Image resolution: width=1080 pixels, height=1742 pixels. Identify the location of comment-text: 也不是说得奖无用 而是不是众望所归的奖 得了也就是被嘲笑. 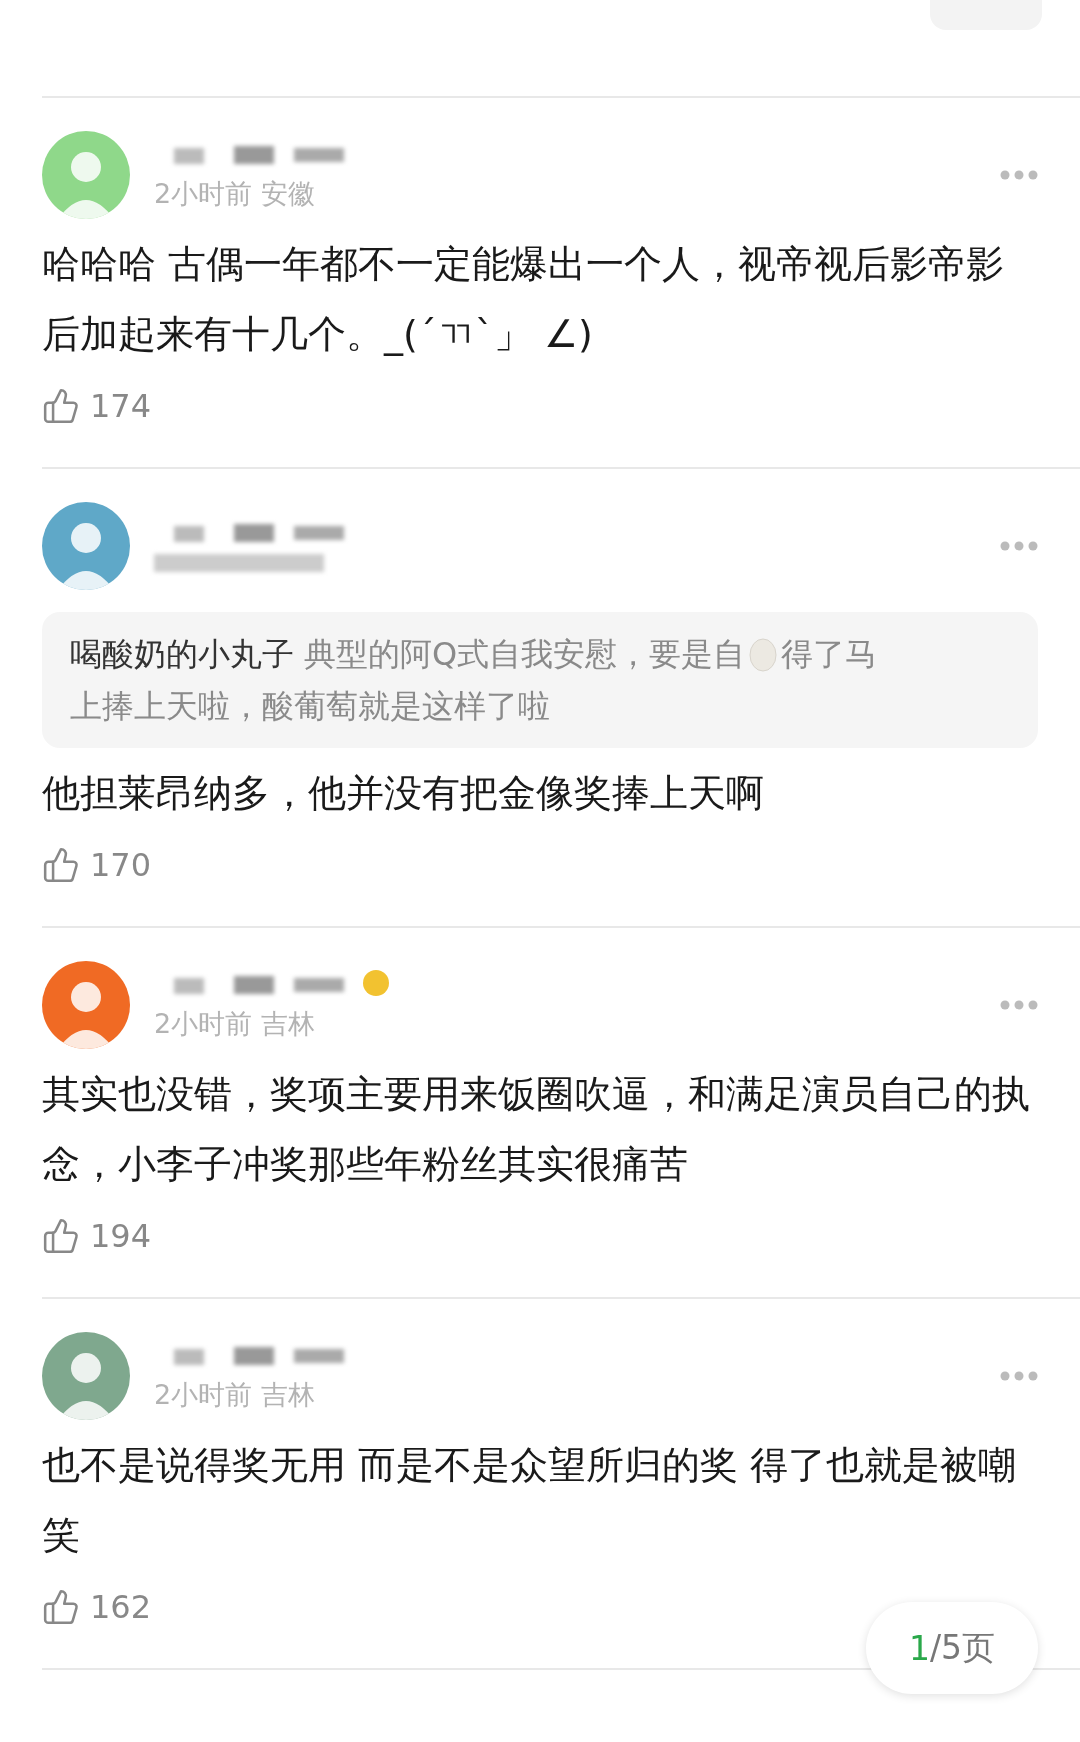
(530, 1500).